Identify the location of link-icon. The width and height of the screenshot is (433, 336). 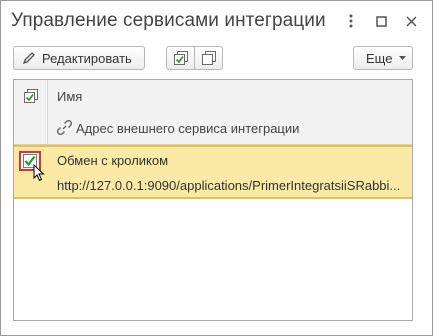
(64, 127).